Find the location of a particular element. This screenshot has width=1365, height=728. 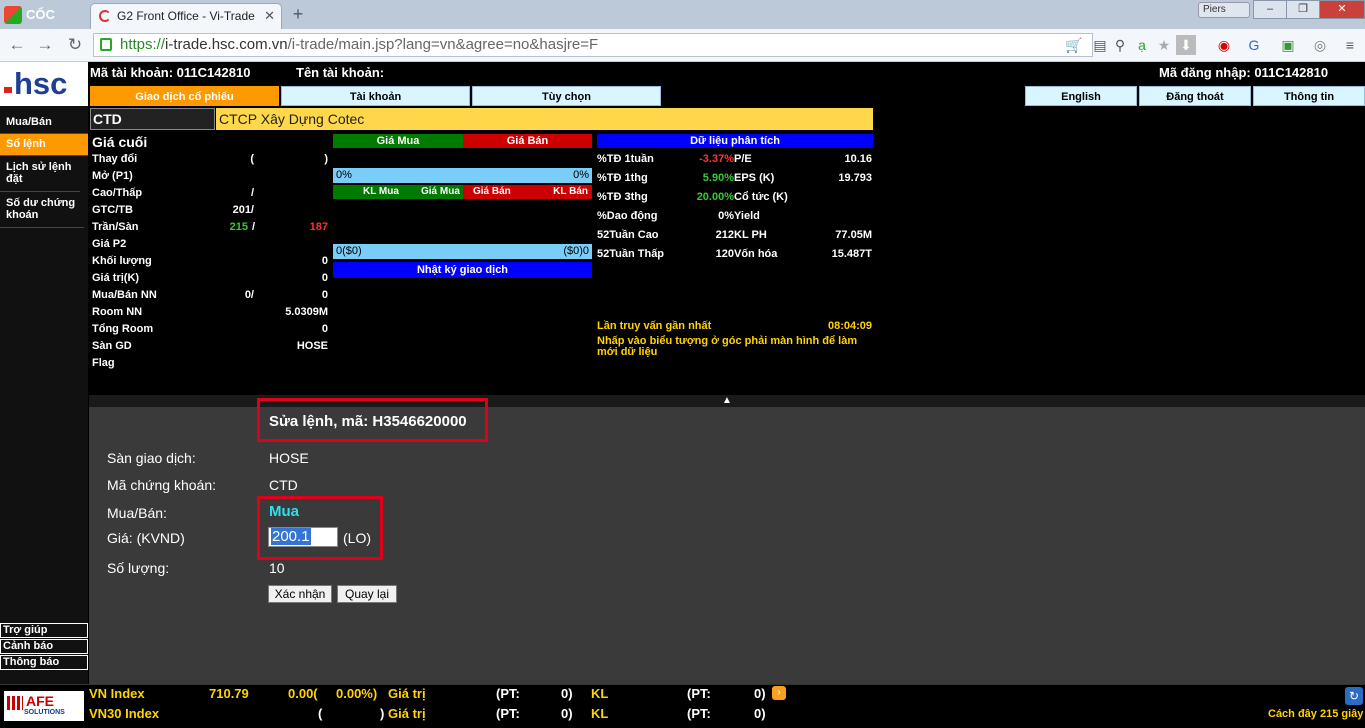

side-label: Mua/Bán: is located at coordinates (137, 513).